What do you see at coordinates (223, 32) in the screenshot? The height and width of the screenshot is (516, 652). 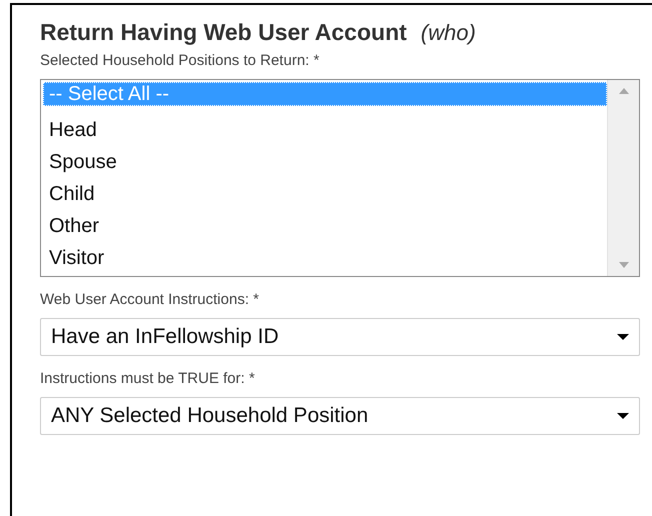 I see `section-title: Return Having Web User Account` at bounding box center [223, 32].